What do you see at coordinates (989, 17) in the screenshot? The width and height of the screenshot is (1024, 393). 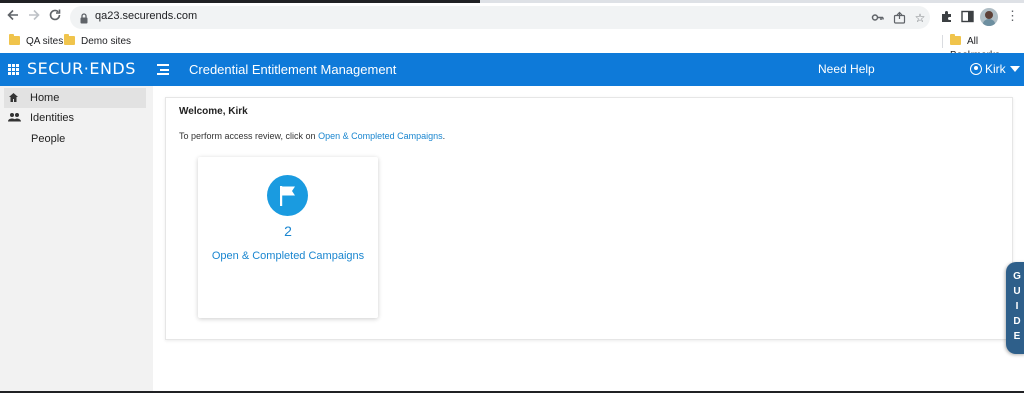 I see `profile-avatar` at bounding box center [989, 17].